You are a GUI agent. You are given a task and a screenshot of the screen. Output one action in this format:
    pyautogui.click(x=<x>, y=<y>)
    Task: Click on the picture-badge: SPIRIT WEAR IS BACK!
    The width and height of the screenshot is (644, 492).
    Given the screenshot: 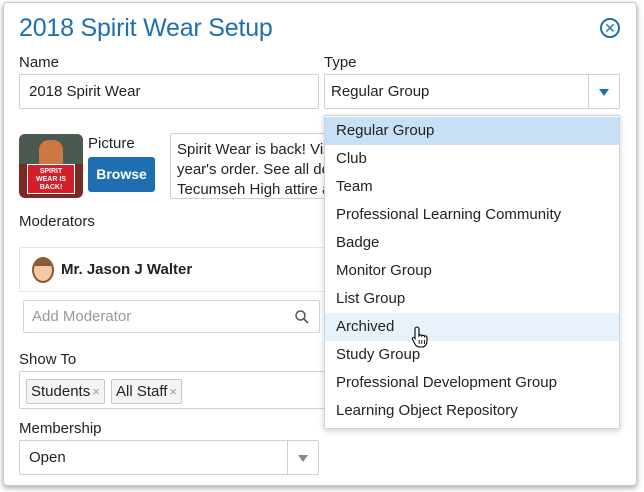 What is the action you would take?
    pyautogui.click(x=51, y=179)
    